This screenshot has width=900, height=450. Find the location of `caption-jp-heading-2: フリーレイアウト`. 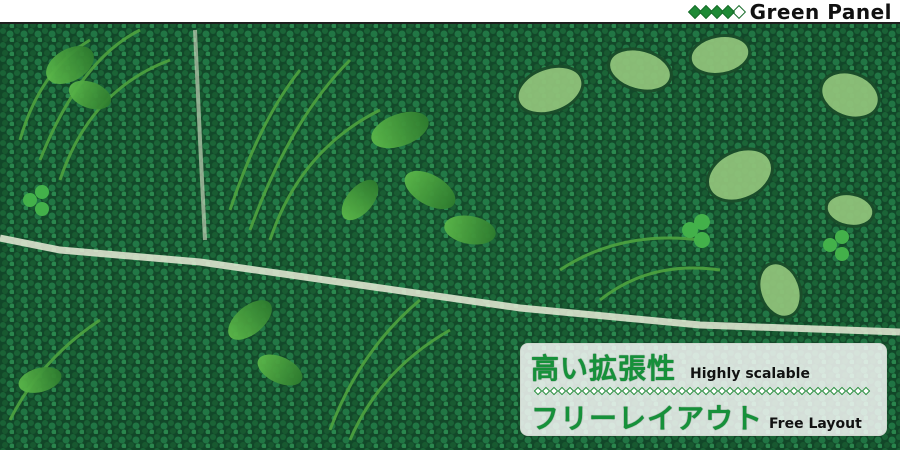

caption-jp-heading-2: フリーレイアウト is located at coordinates (647, 418).